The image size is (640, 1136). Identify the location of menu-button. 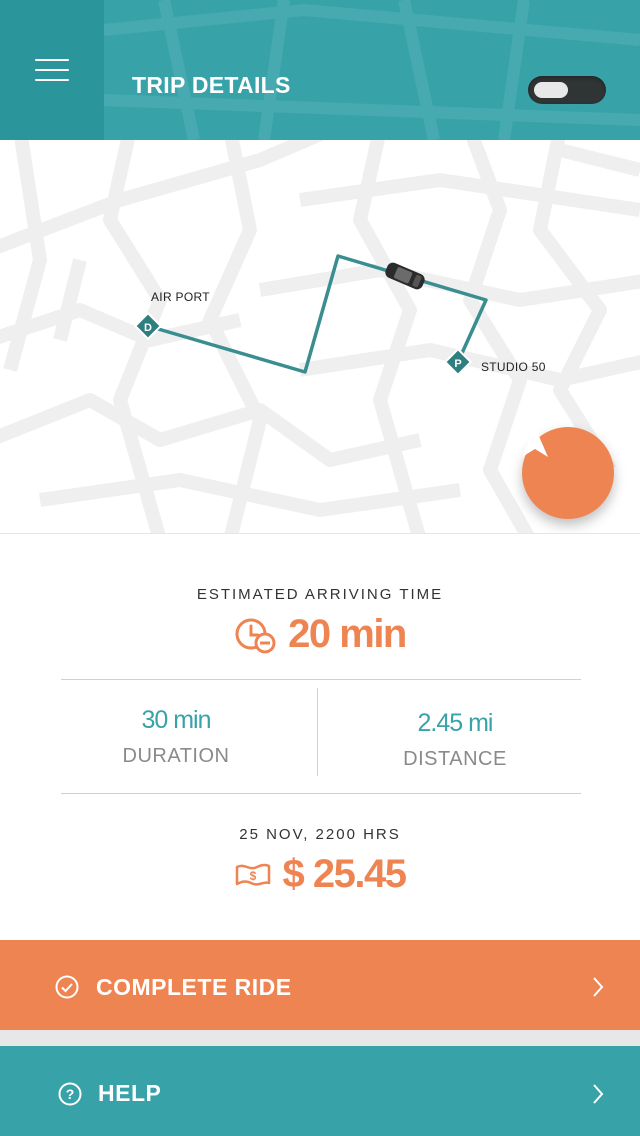
(52, 70).